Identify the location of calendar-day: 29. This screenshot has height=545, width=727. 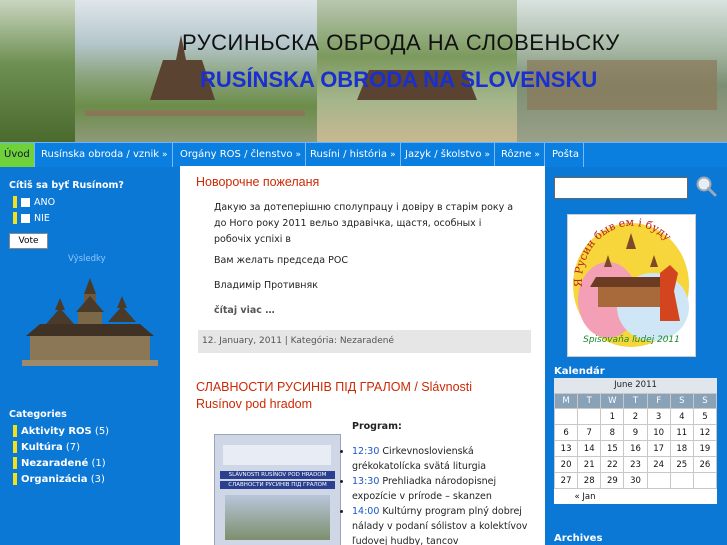
(612, 480).